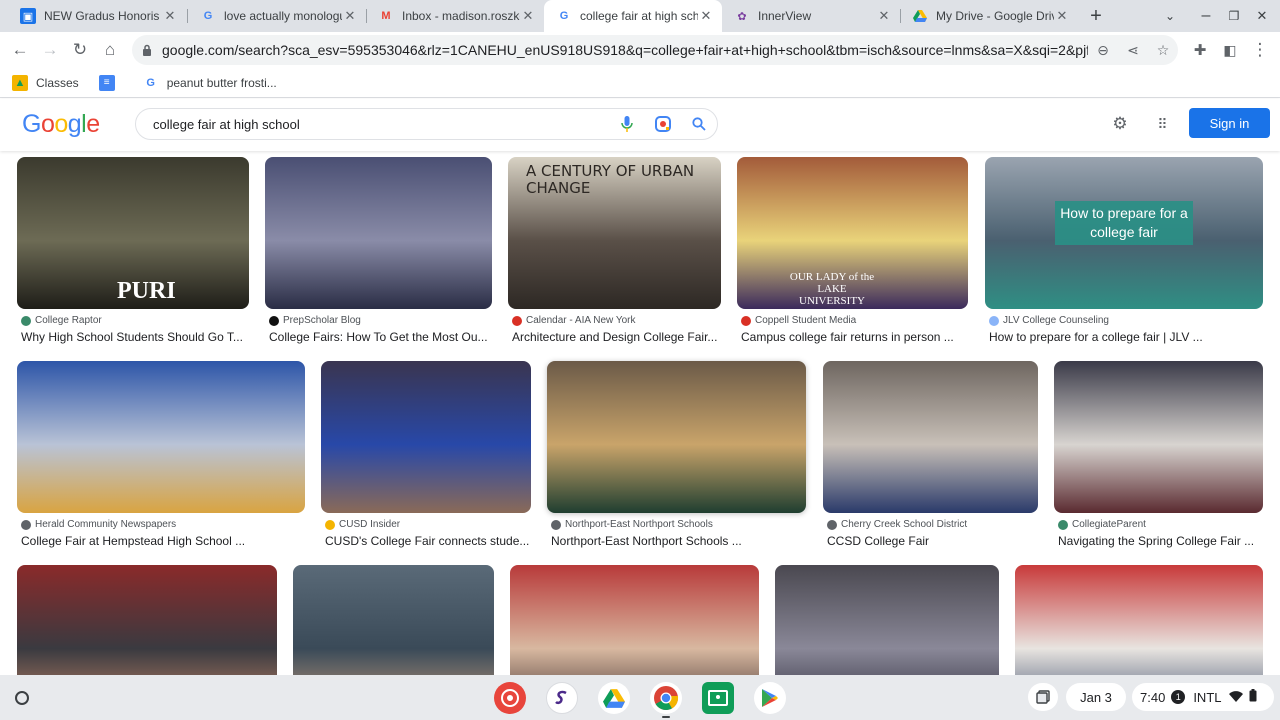 The width and height of the screenshot is (1280, 720). What do you see at coordinates (1260, 50) in the screenshot?
I see `menu-icon: ⋮` at bounding box center [1260, 50].